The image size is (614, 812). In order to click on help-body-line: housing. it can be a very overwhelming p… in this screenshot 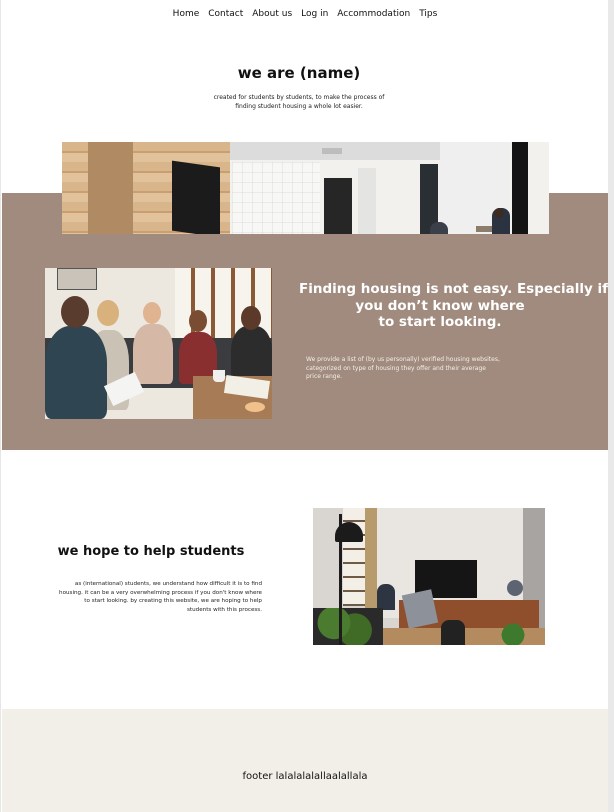, I will do `click(160, 592)`.